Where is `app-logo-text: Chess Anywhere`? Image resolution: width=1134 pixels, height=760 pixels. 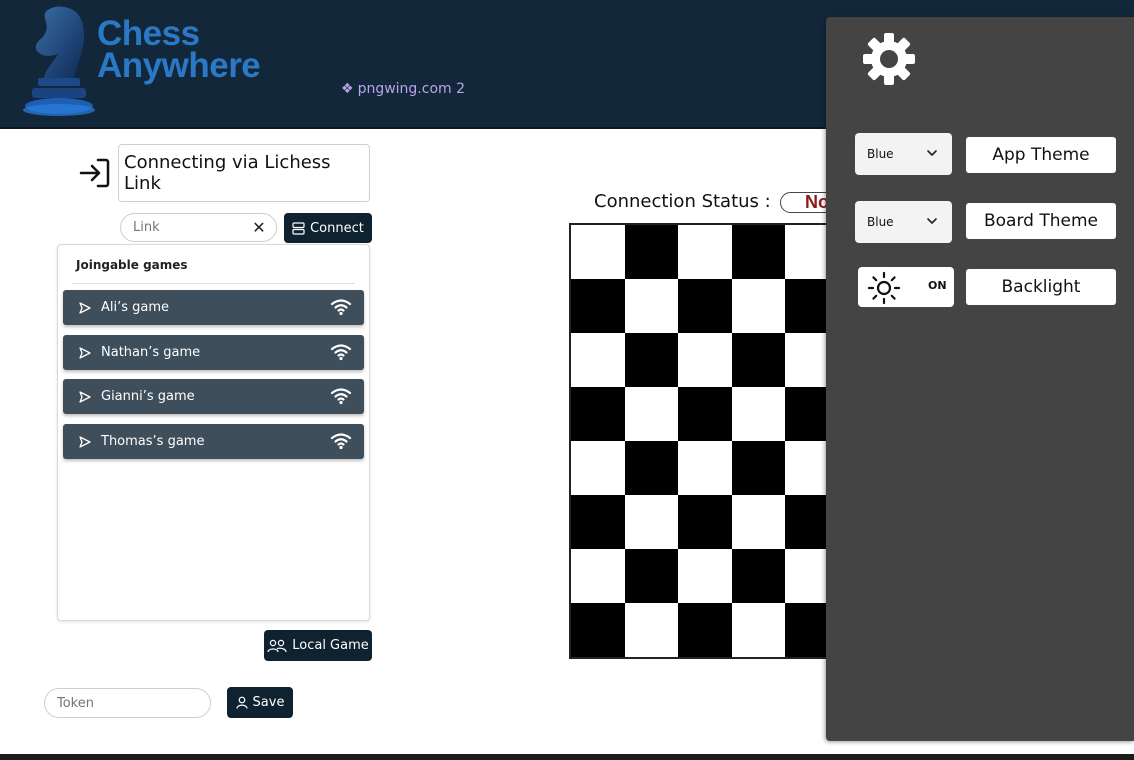 app-logo-text: Chess Anywhere is located at coordinates (179, 50).